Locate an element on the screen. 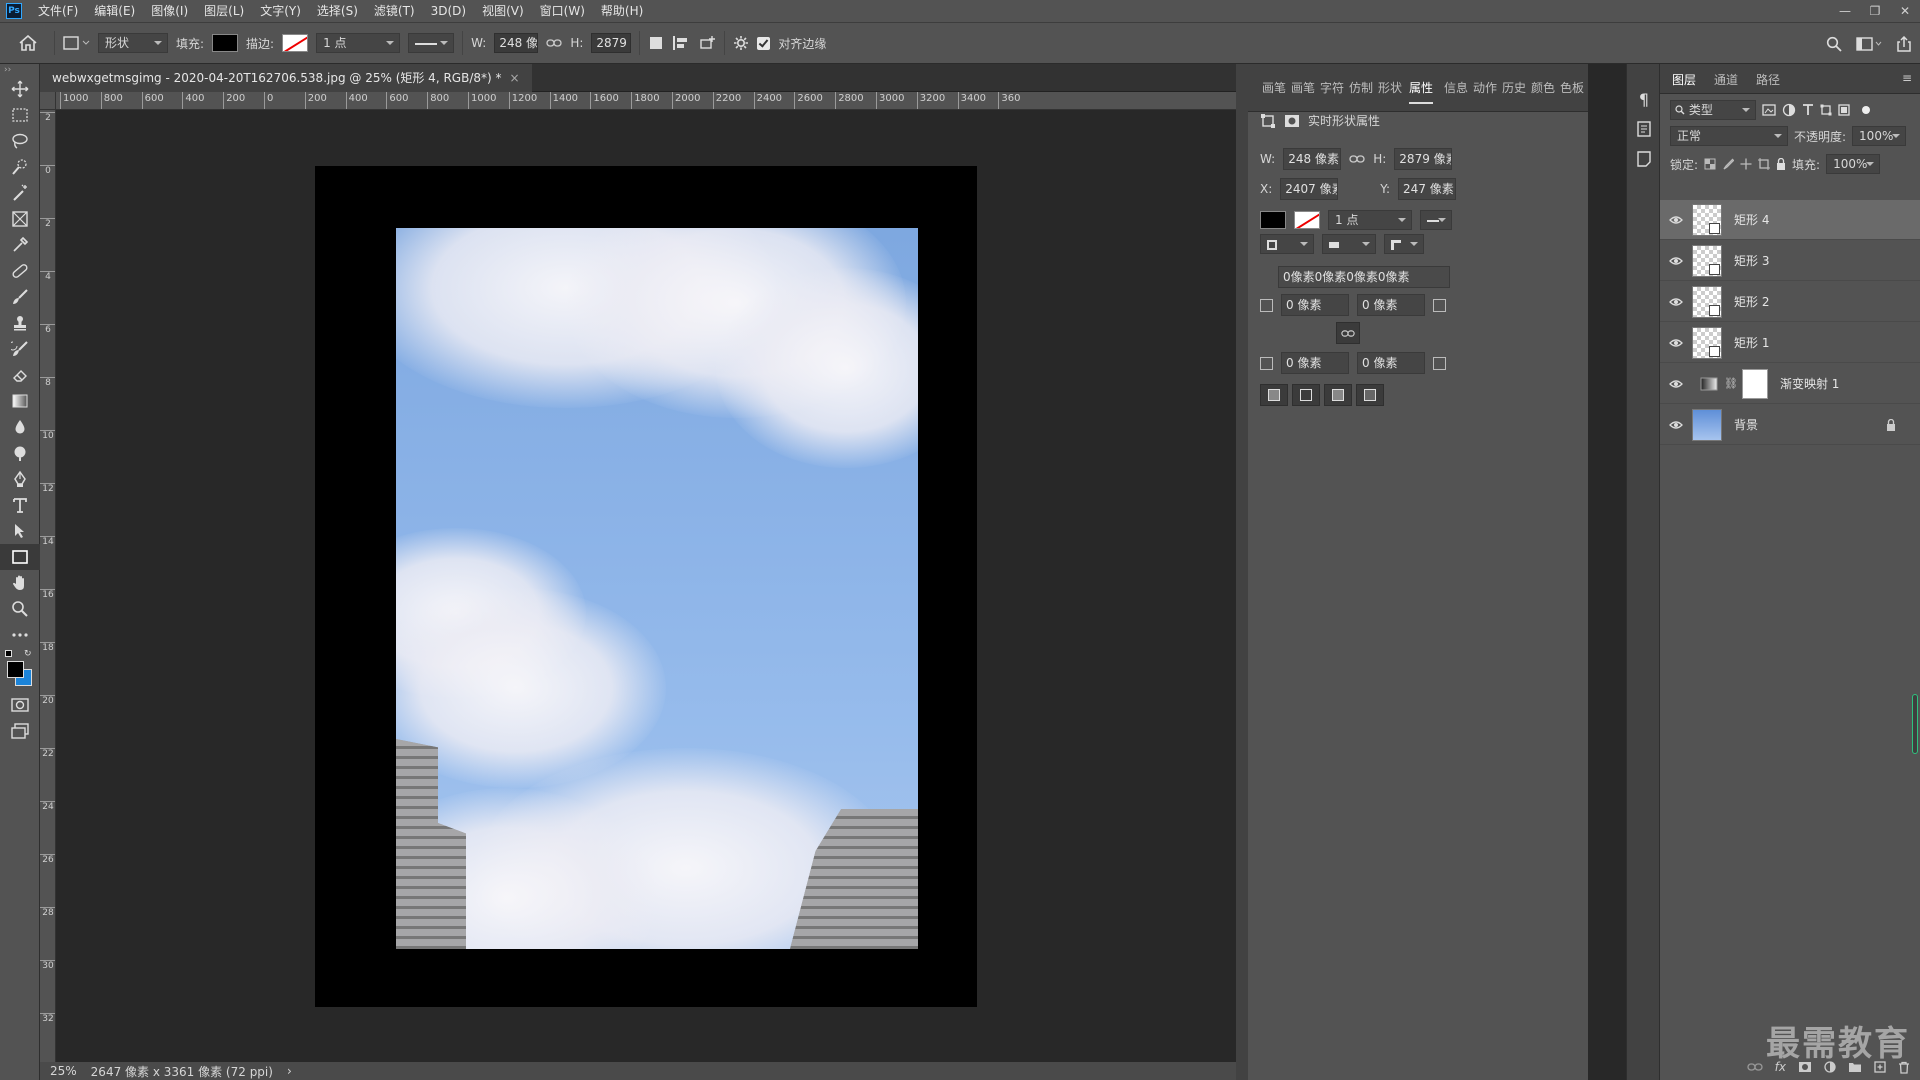  gear-icon is located at coordinates (741, 43).